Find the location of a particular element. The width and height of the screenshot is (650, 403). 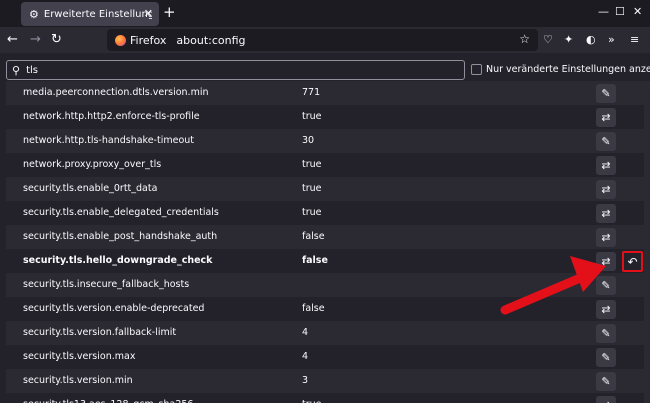

search-input: ⚲ tls is located at coordinates (235, 70).